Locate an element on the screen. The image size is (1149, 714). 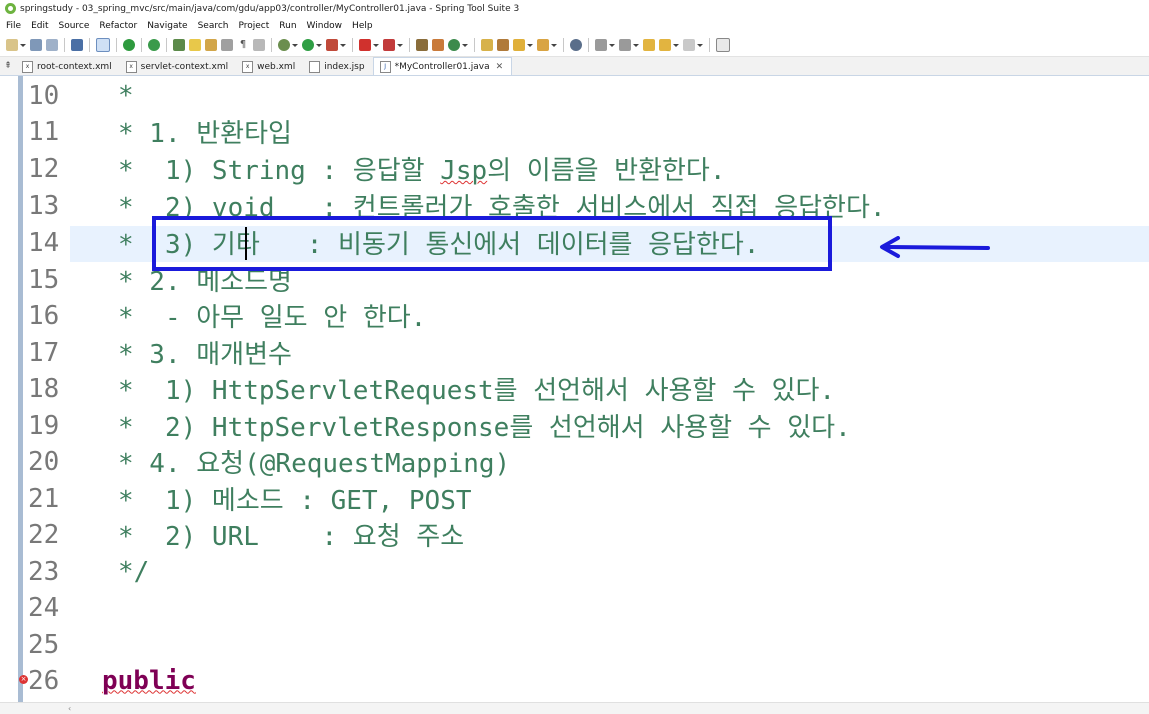
horizontal-scrollbar: ‹ is located at coordinates (574, 708).